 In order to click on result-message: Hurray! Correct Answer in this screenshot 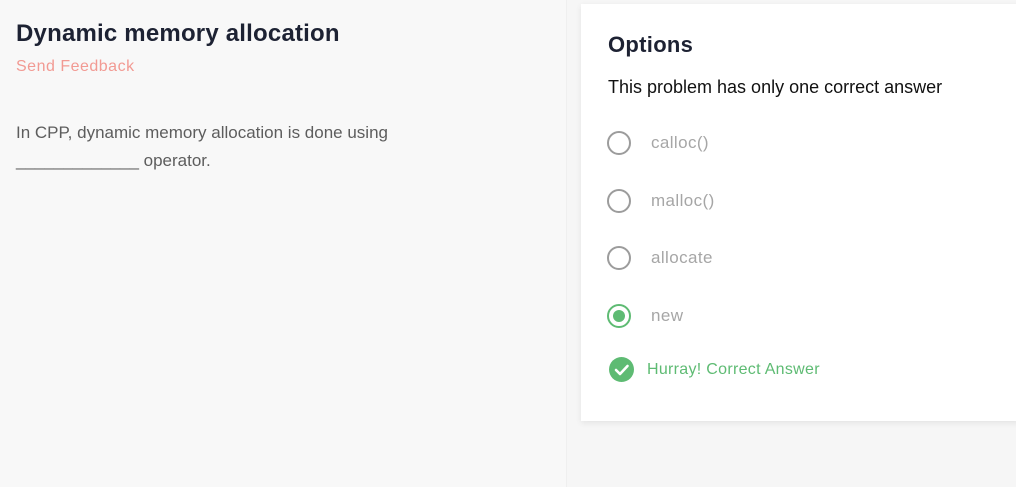, I will do `click(714, 369)`.